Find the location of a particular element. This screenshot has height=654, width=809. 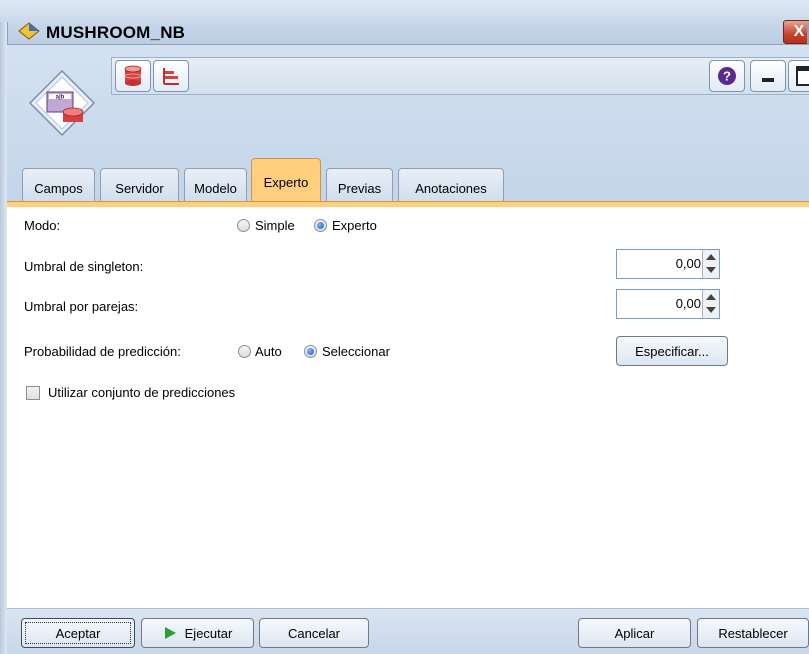

tab-campos: Campos is located at coordinates (58, 186).